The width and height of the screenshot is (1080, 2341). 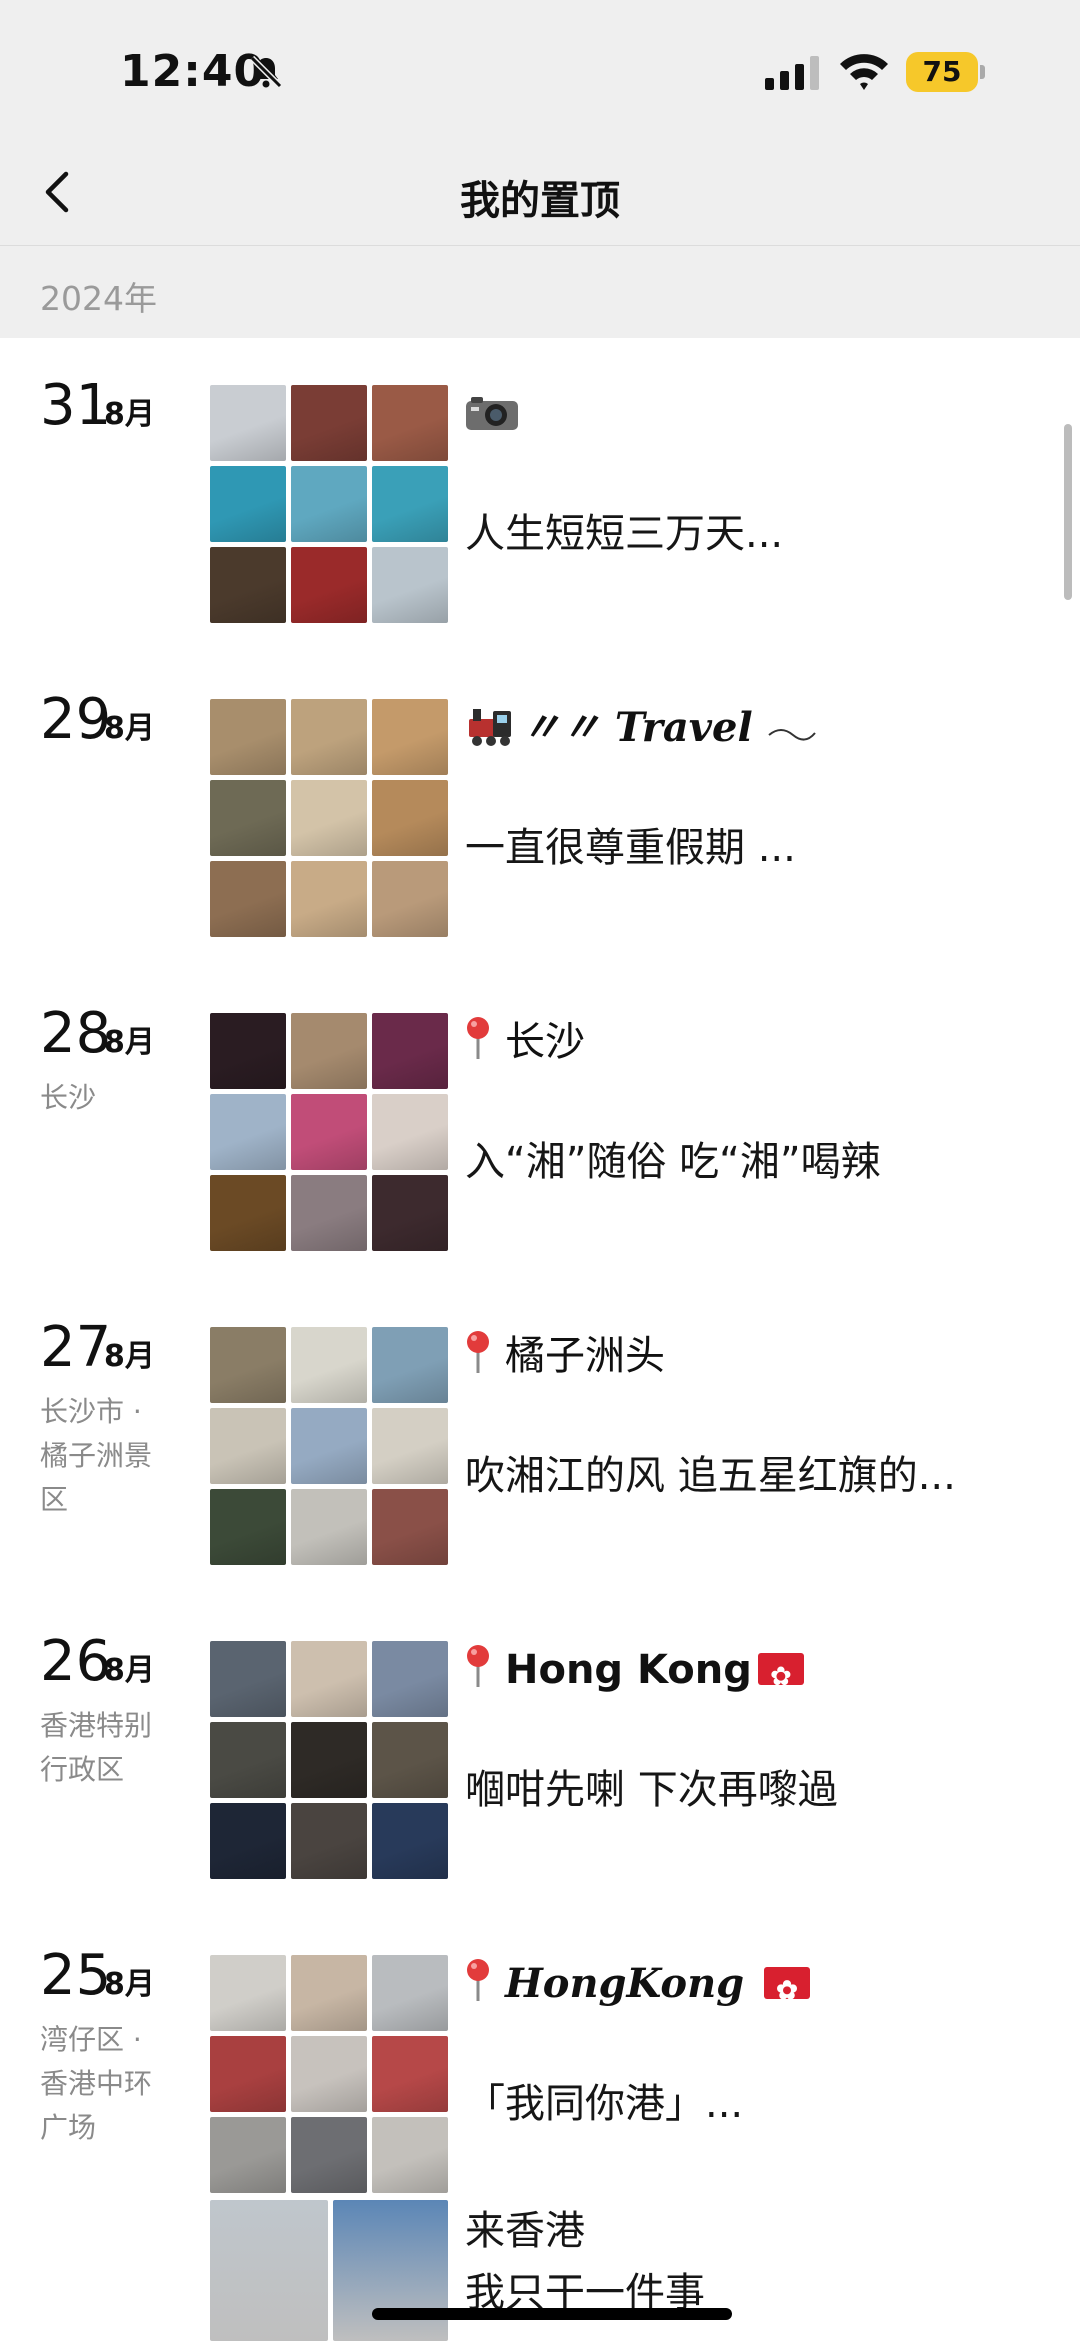 I want to click on pinned-post: 28 8月 长沙 长沙 入“湘”随俗 吃“湘”喝辣, so click(x=540, y=1116).